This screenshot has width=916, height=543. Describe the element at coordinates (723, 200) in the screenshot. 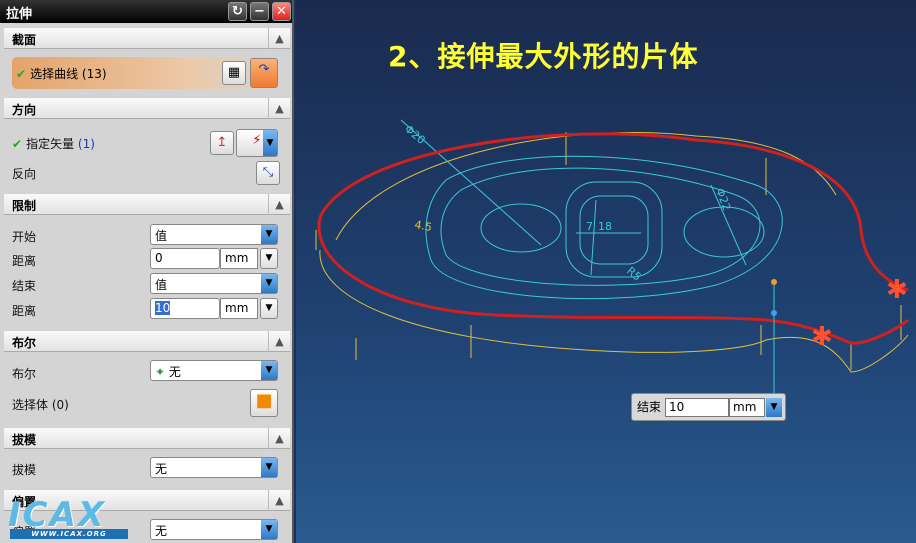

I see `dim-label: Φ22` at that location.